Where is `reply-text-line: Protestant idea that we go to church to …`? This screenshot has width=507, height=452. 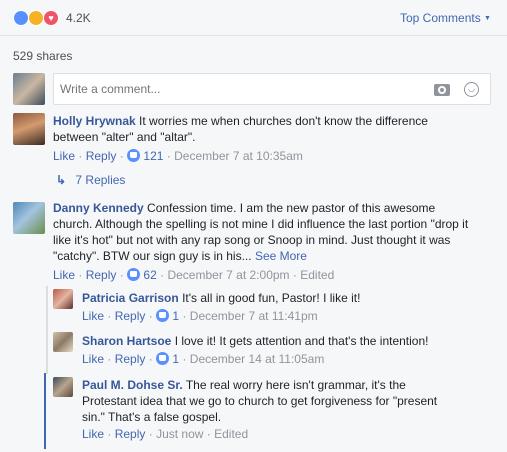
reply-text-line: Protestant idea that we go to church to … is located at coordinates (260, 401).